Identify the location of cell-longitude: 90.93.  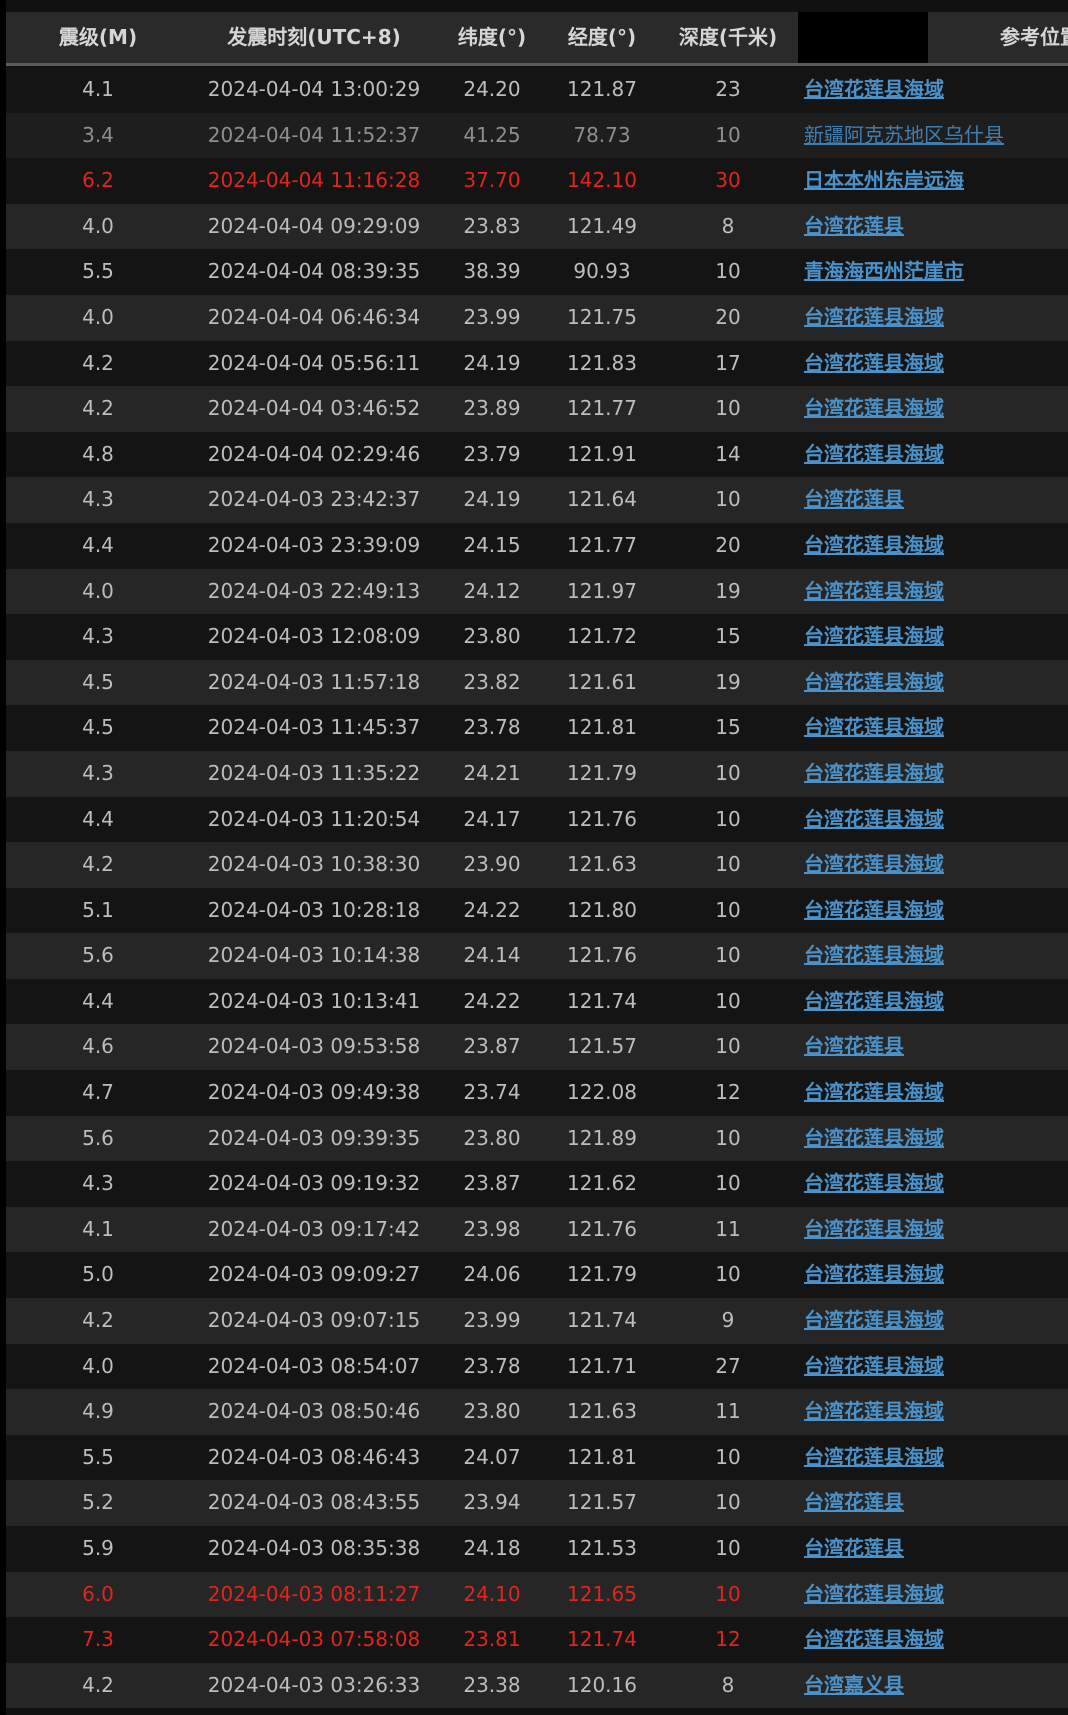
(602, 271).